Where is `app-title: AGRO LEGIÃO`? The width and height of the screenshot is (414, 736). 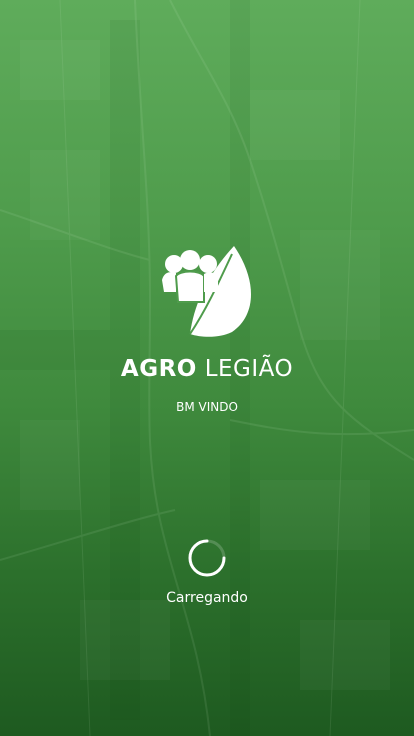 app-title: AGRO LEGIÃO is located at coordinates (207, 369).